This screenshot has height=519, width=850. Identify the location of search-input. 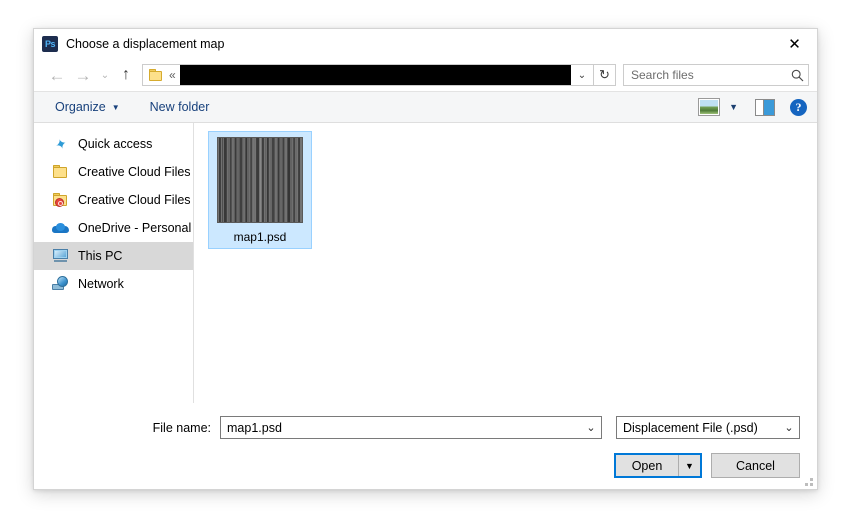
(705, 75).